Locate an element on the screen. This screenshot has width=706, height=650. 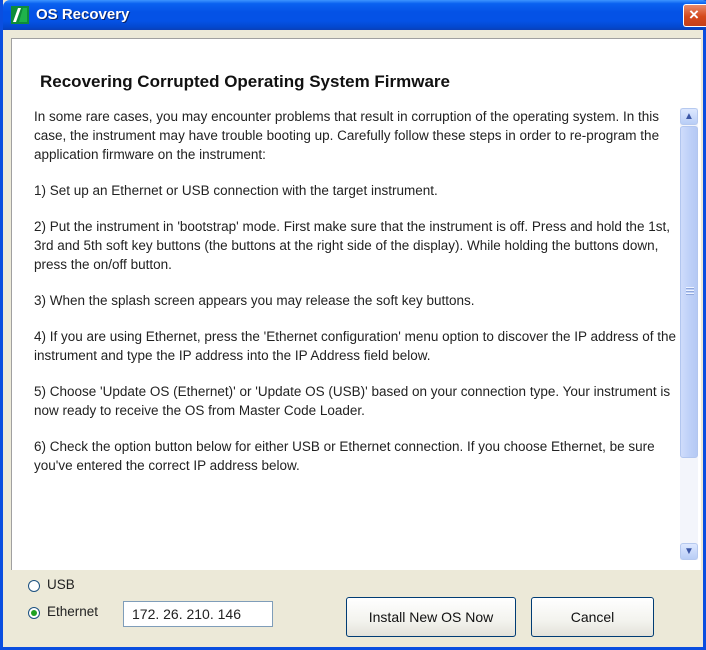
usb-radio is located at coordinates (34, 586).